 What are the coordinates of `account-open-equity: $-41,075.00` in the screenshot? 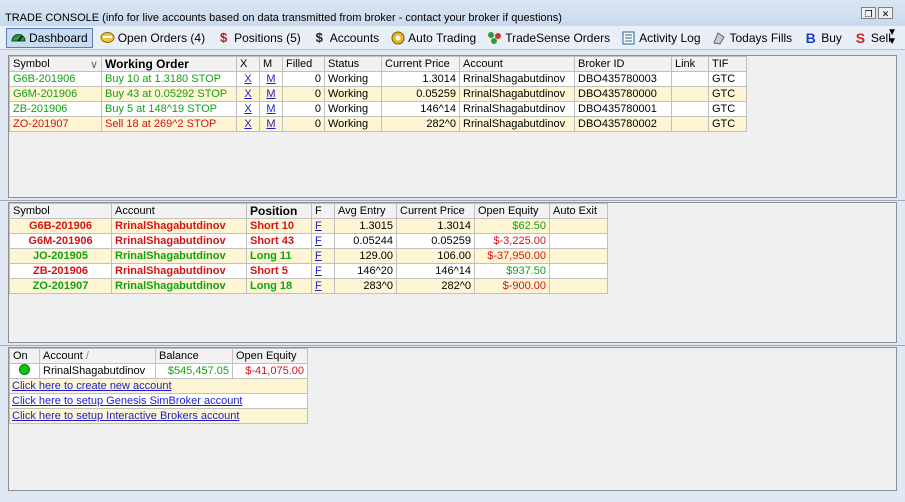 It's located at (270, 371).